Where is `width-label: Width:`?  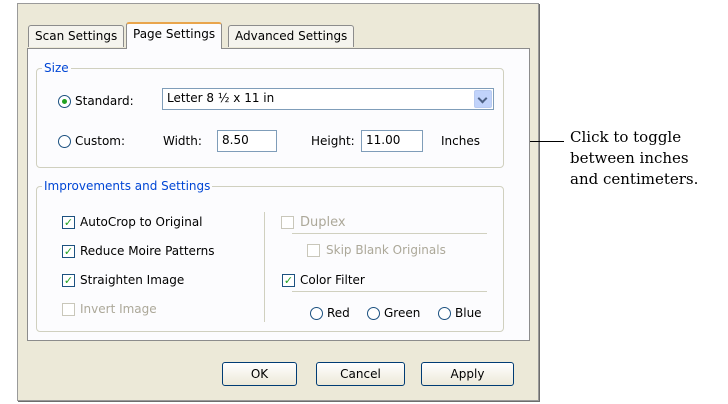
width-label: Width: is located at coordinates (182, 141).